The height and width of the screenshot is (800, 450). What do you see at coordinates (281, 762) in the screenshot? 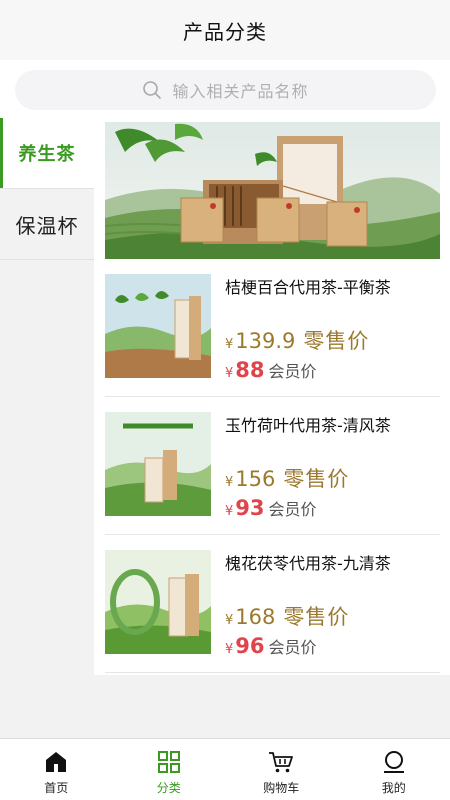
I see `cart-icon` at bounding box center [281, 762].